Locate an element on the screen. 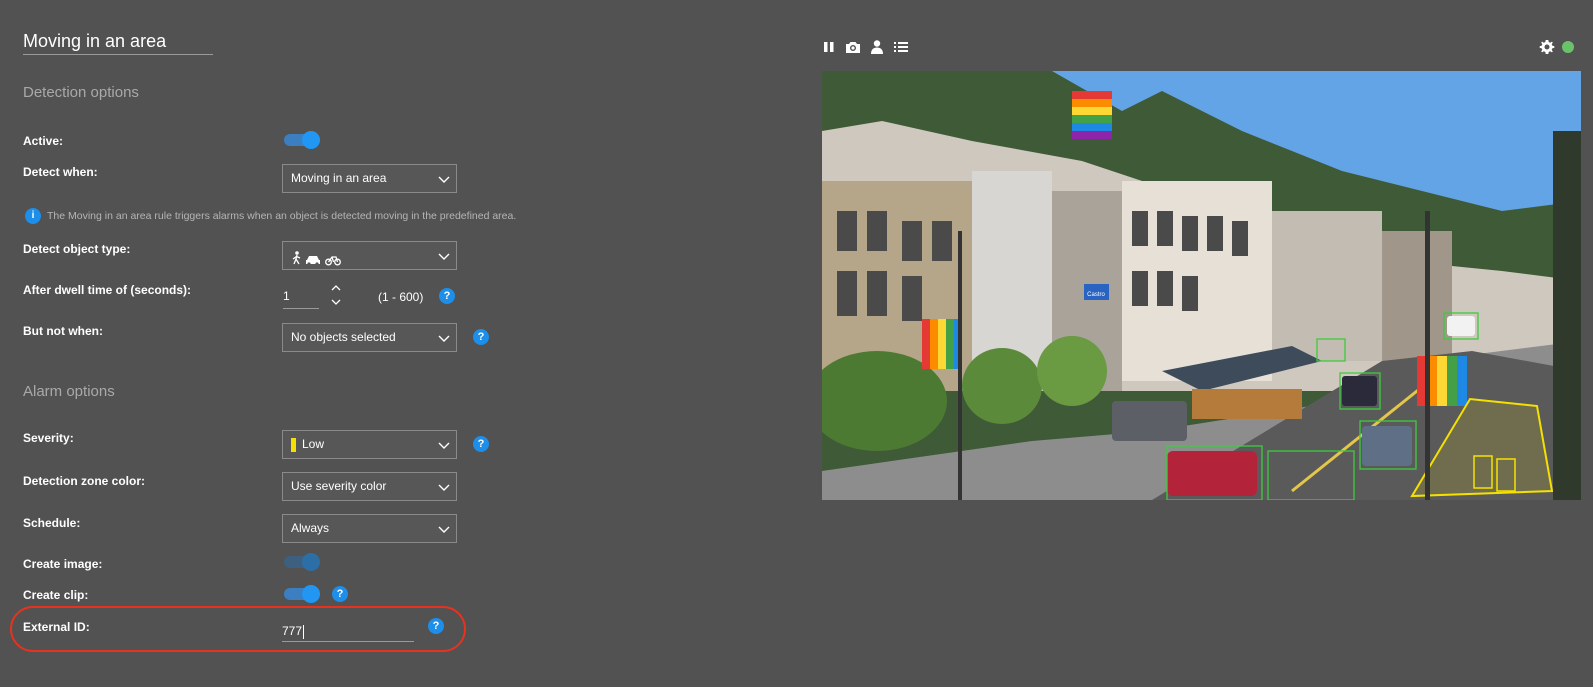 This screenshot has height=687, width=1593. external-id-value: 777 is located at coordinates (292, 631).